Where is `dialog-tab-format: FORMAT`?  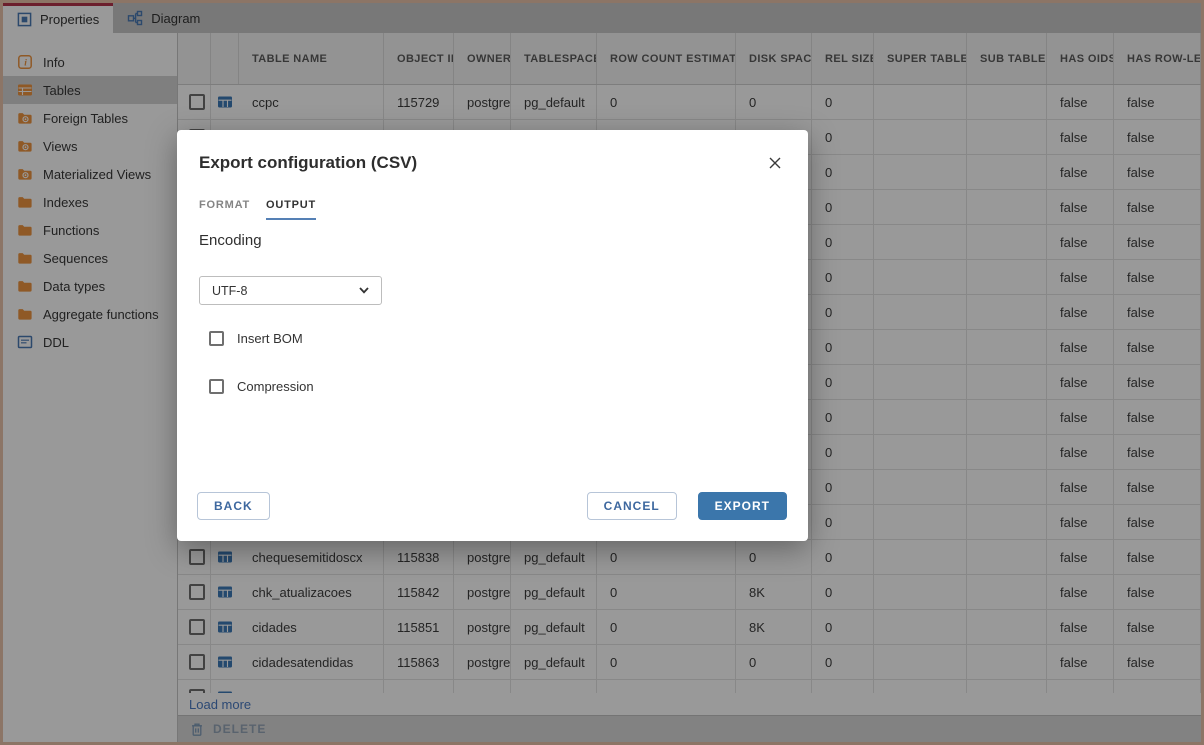 dialog-tab-format: FORMAT is located at coordinates (224, 209).